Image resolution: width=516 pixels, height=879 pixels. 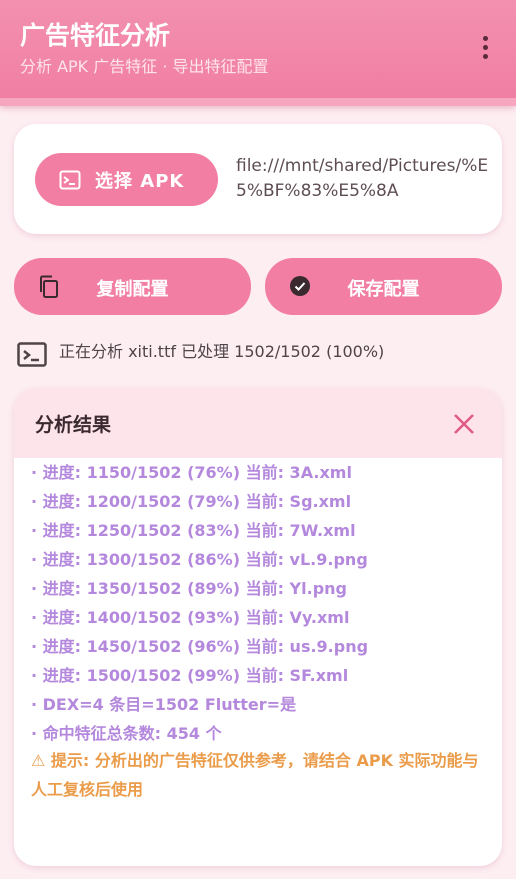 I want to click on close-icon, so click(x=464, y=424).